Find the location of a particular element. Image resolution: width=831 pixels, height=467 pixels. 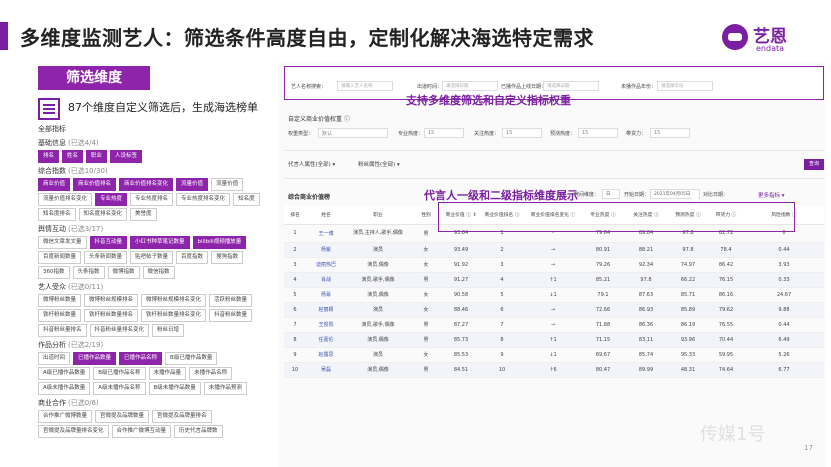

metric-tag: 抖音互动量 is located at coordinates (108, 242).